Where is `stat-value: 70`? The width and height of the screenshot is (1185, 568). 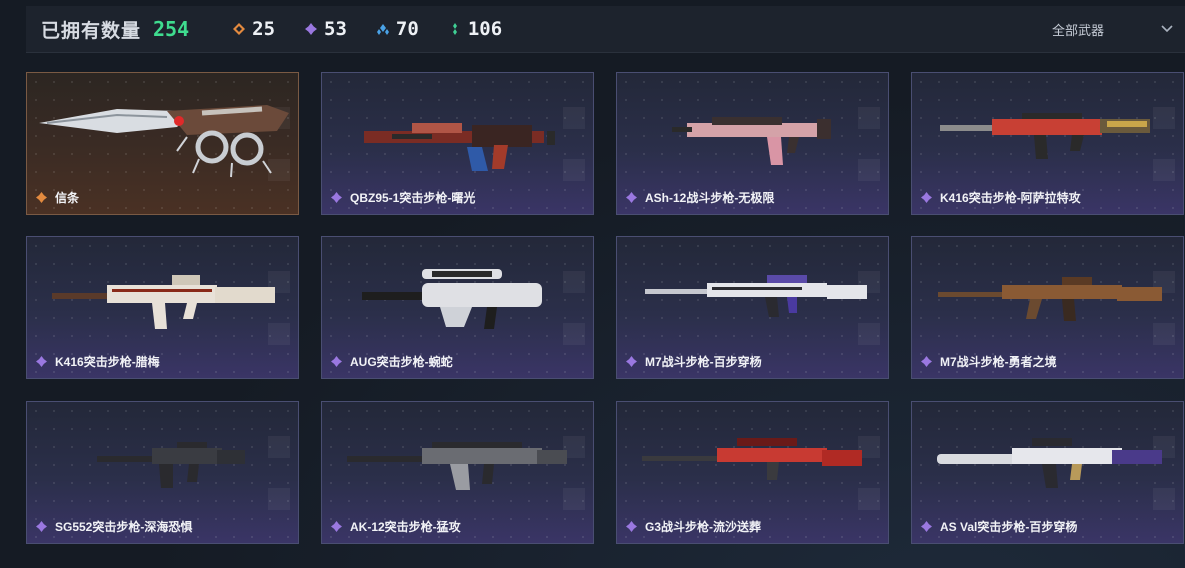
stat-value: 70 is located at coordinates (407, 29).